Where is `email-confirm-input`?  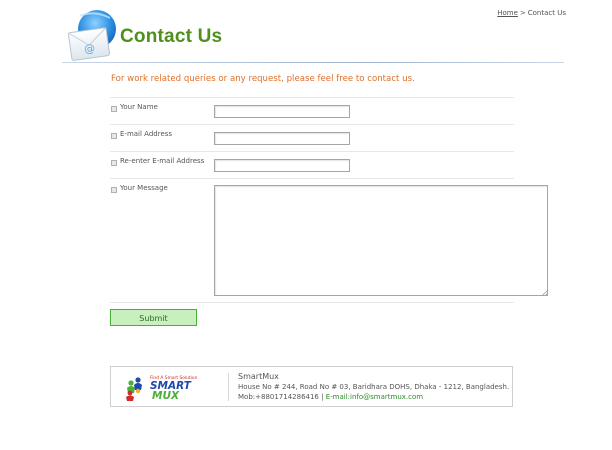
email-confirm-input is located at coordinates (282, 165).